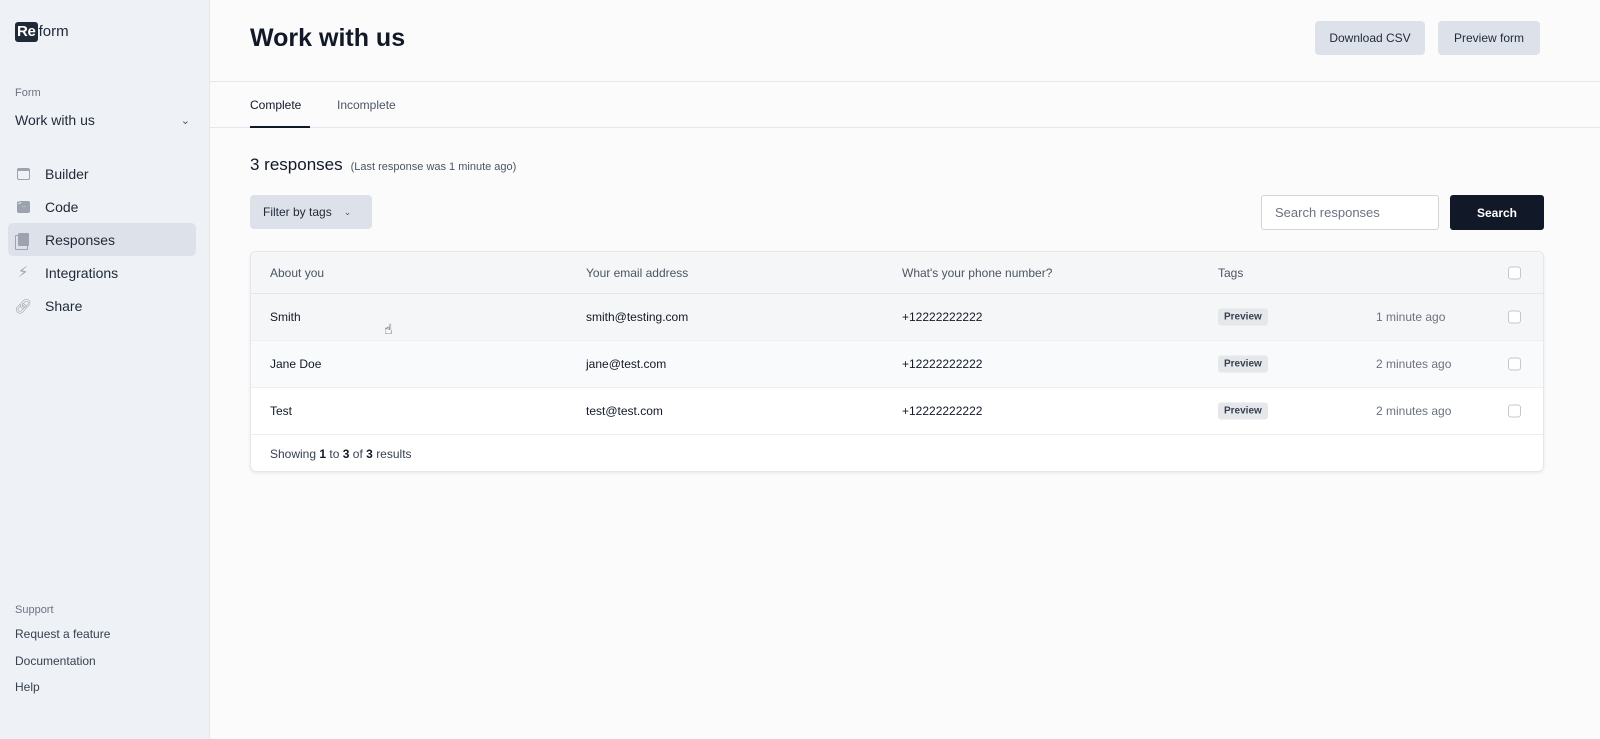 The width and height of the screenshot is (1600, 739). Describe the element at coordinates (26, 32) in the screenshot. I see `logo-mark: Re` at that location.